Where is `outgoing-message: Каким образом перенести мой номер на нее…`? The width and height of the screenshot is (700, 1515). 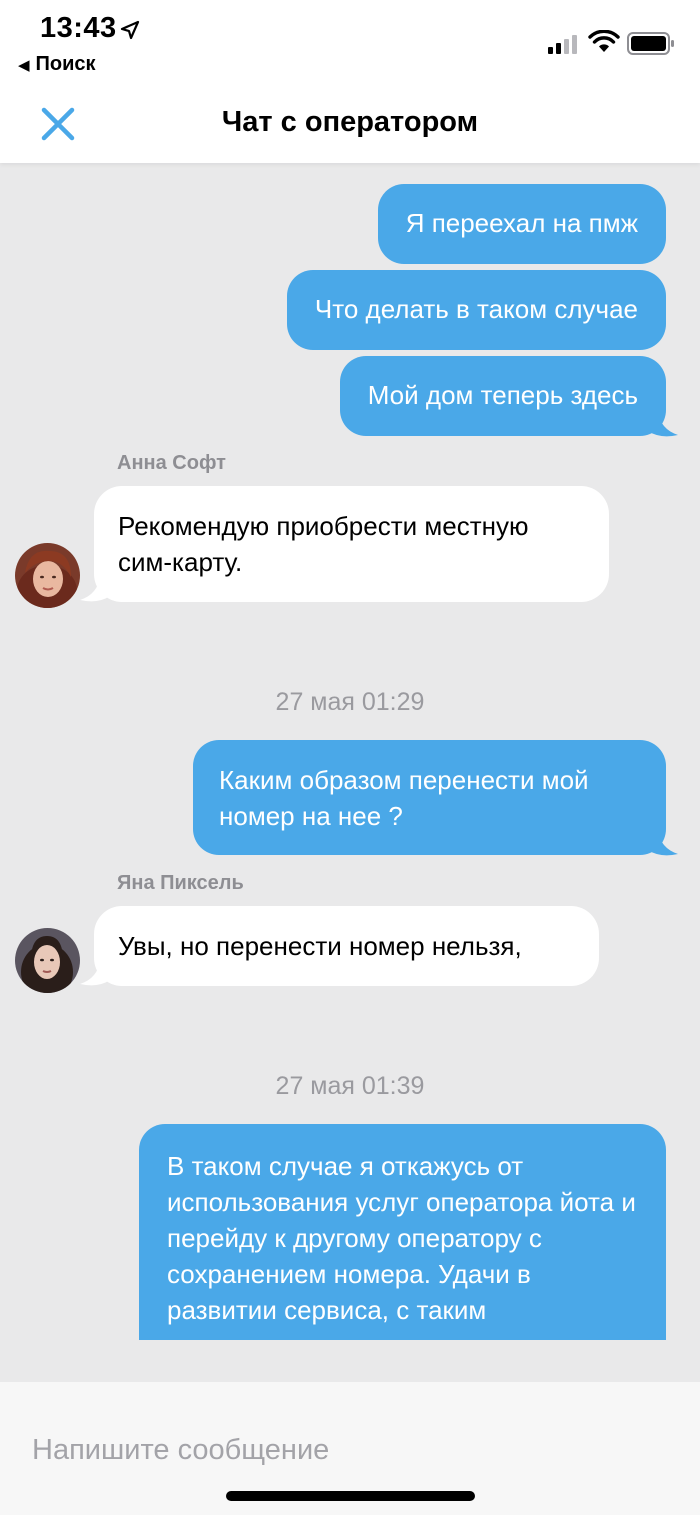
outgoing-message: Каким образом перенести мой номер на нее… is located at coordinates (429, 797).